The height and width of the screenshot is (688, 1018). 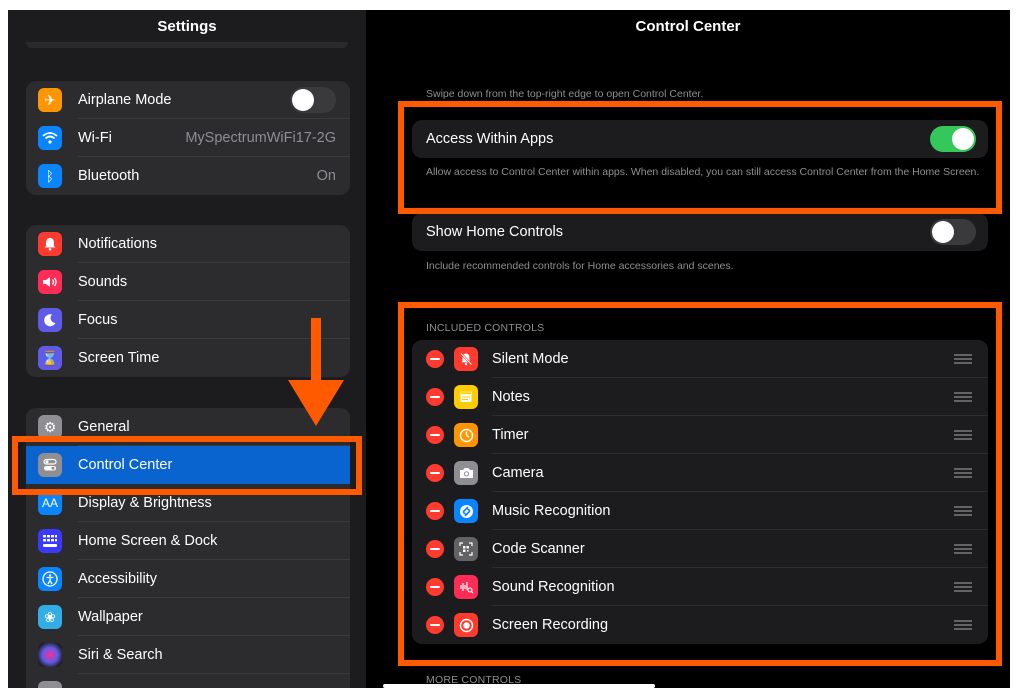 I want to click on sidebar-item-focus: Focus, so click(x=188, y=320).